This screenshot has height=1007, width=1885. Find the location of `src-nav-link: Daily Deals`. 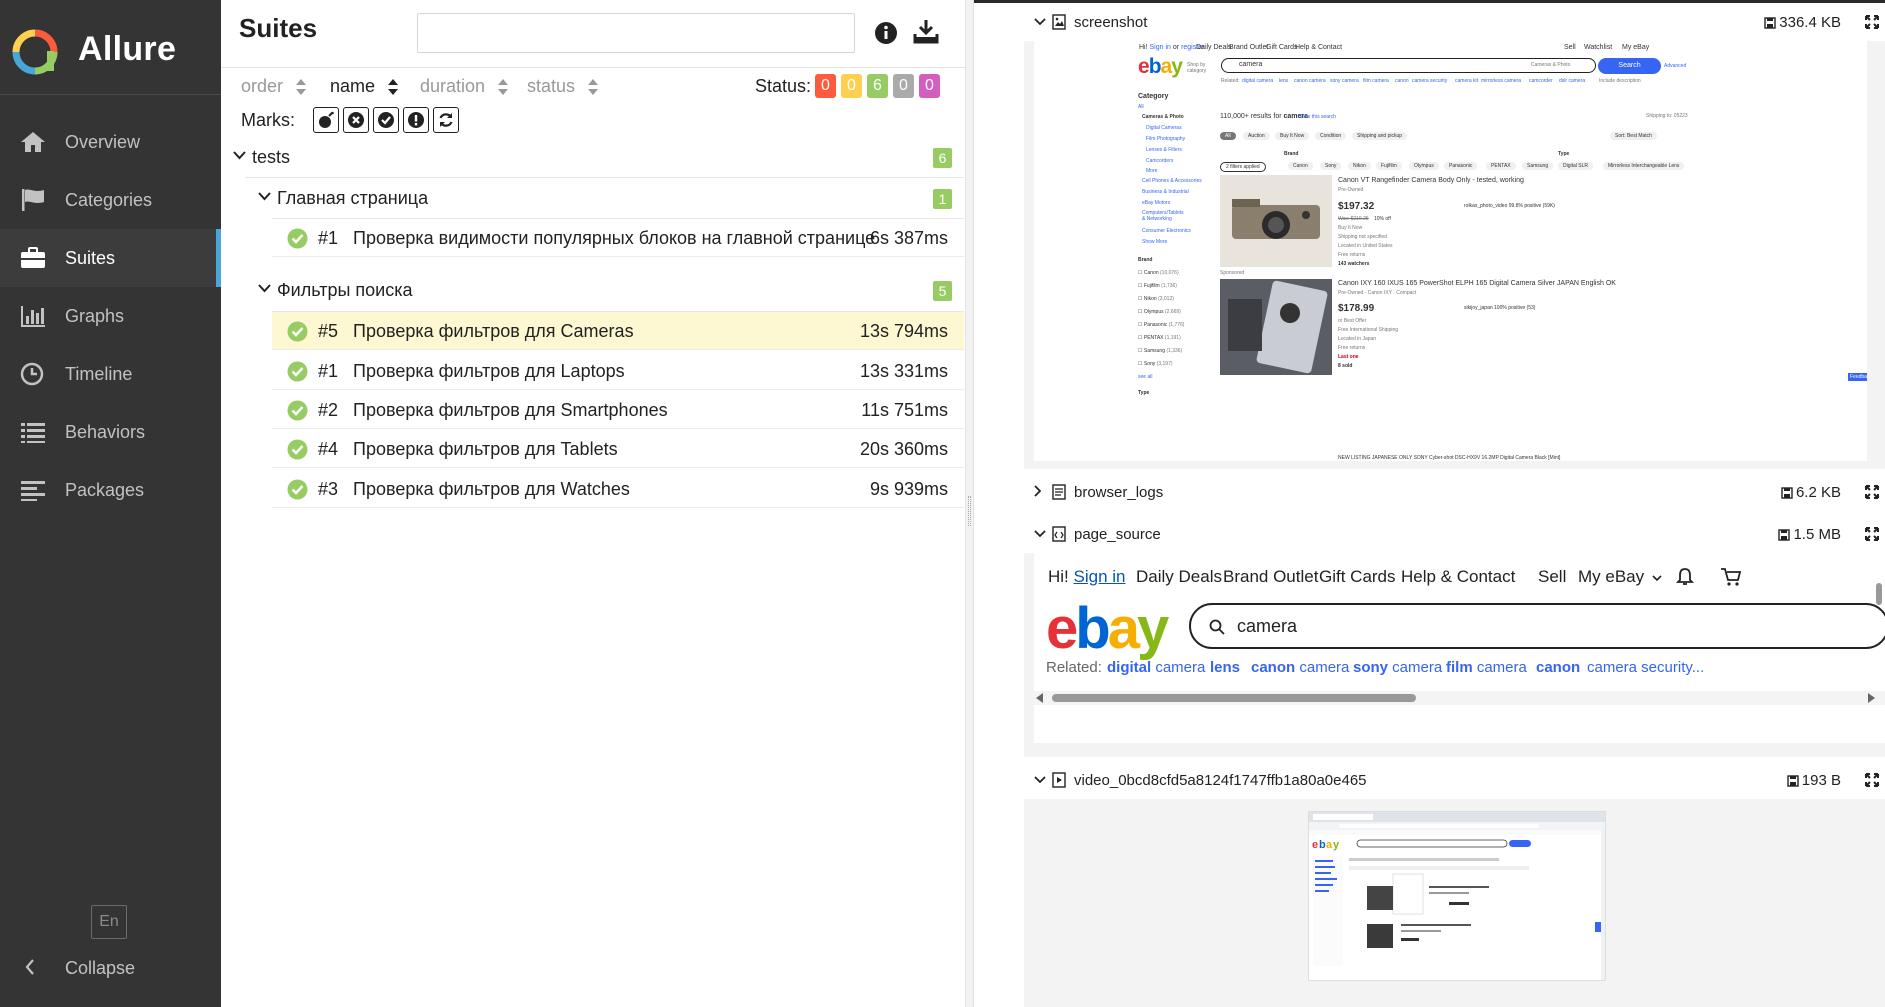

src-nav-link: Daily Deals is located at coordinates (1179, 577).